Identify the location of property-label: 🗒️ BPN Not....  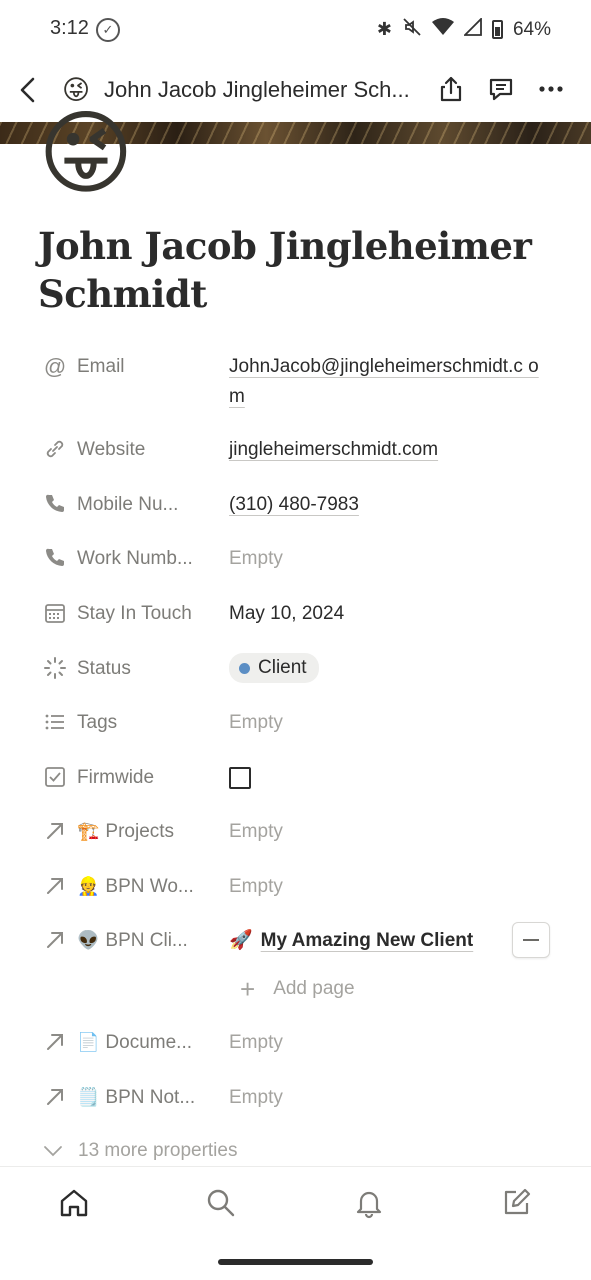
(136, 1097).